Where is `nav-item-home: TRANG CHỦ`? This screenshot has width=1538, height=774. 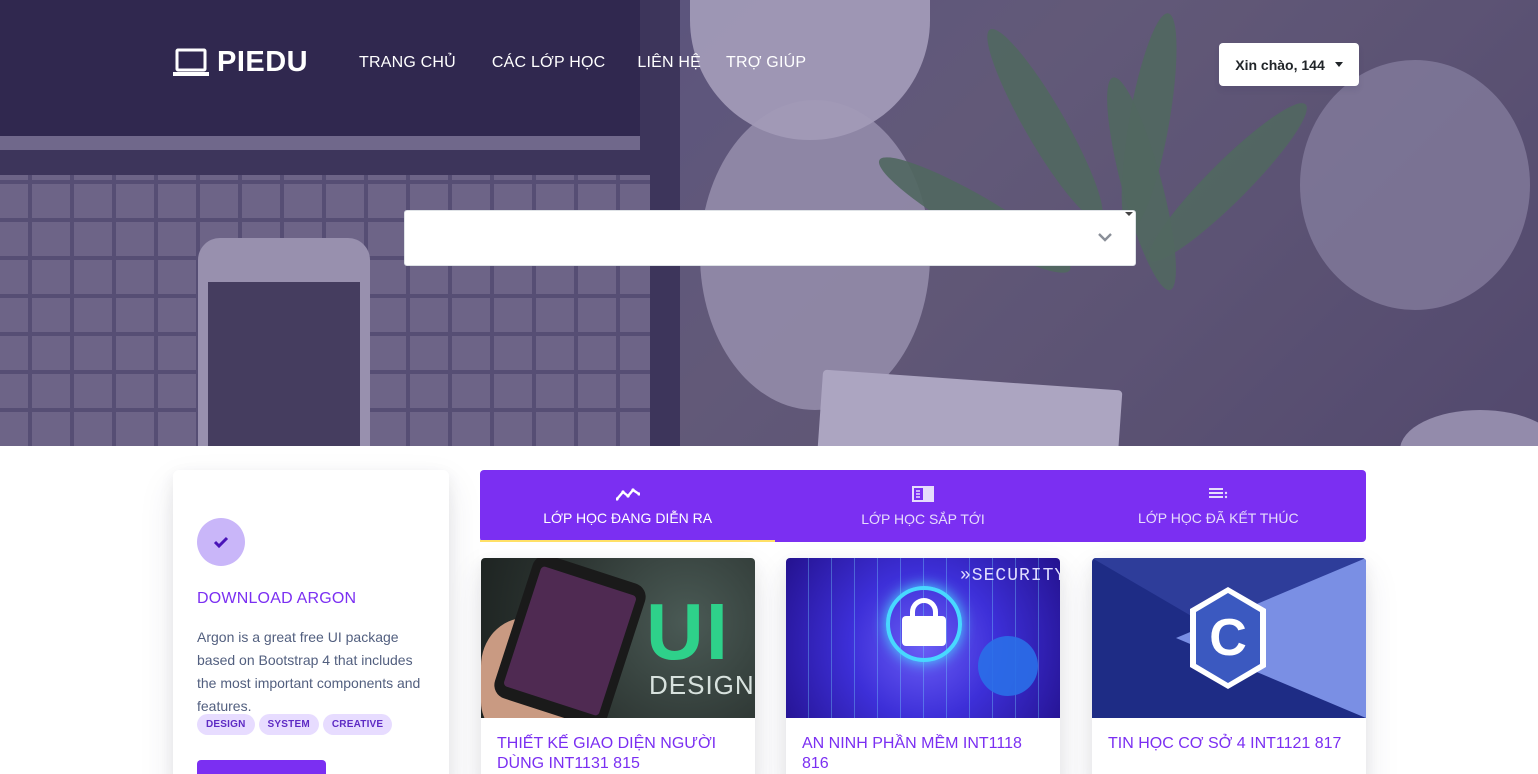
nav-item-home: TRANG CHỦ is located at coordinates (407, 63).